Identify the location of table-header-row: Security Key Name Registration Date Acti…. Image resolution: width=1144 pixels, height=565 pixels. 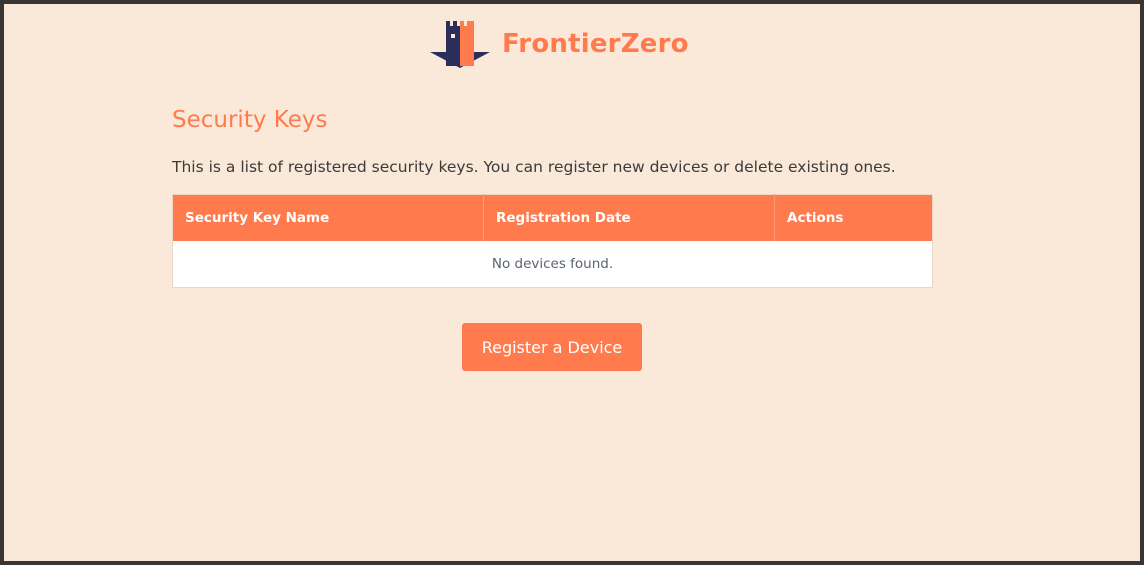
(552, 217).